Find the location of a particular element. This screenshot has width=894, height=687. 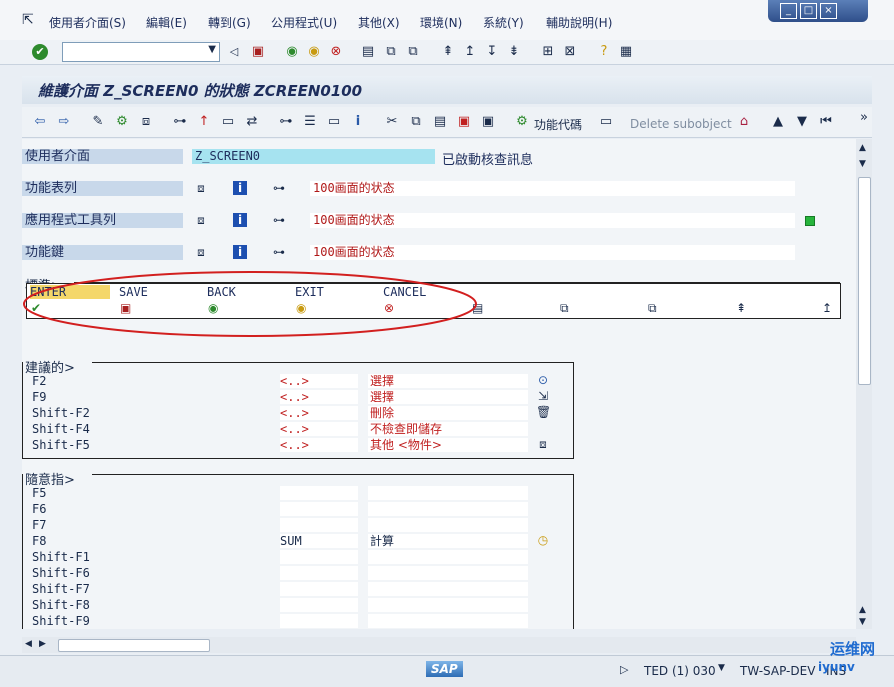

window-icon: ▭ is located at coordinates (334, 122).